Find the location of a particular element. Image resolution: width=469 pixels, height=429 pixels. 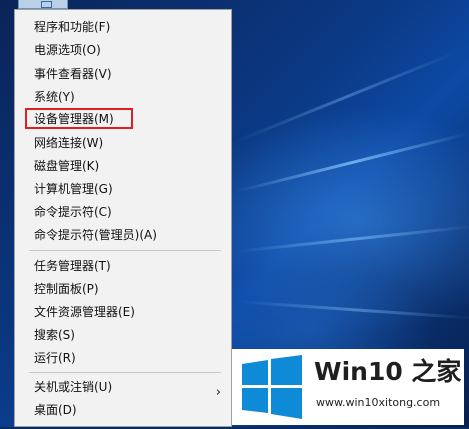

menu-item-power-options: 电源选项(O) is located at coordinates (67, 50).